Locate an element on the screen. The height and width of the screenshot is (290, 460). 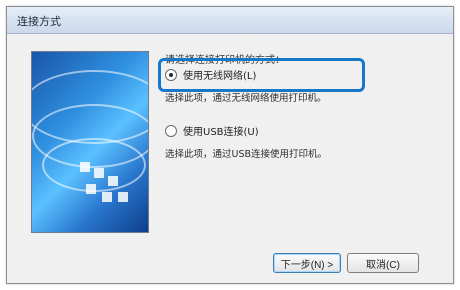
next-button: 下一步(N) > is located at coordinates (307, 263).